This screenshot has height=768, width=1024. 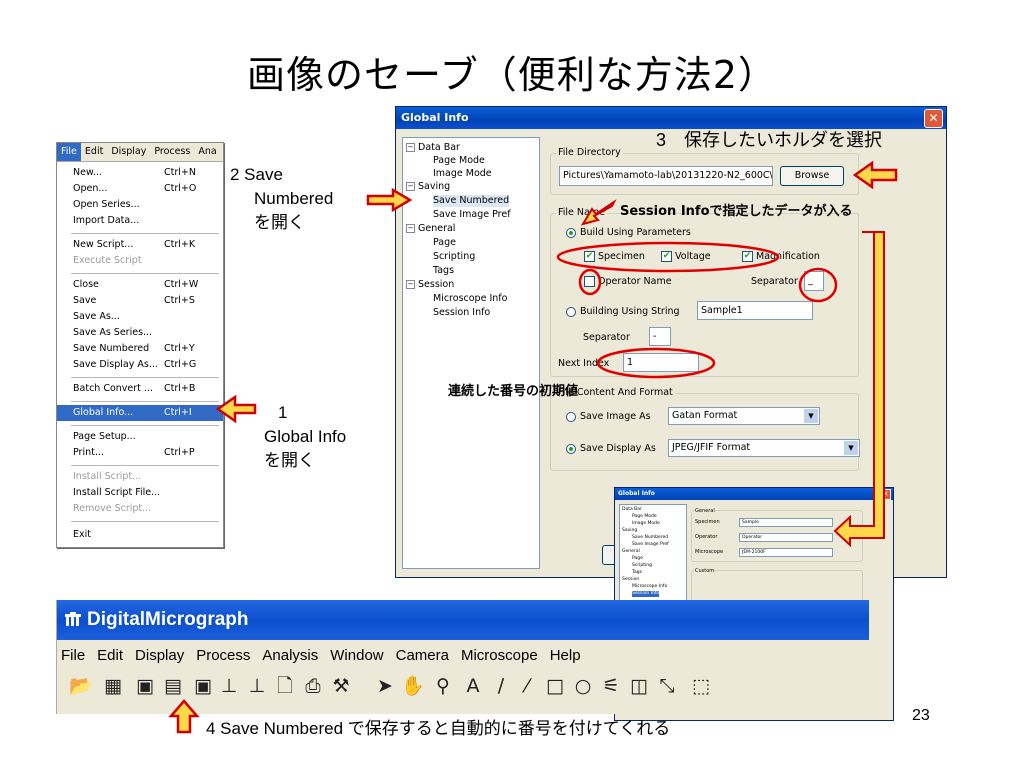 I want to click on session-note: Session Infoで指定したデータが入る, so click(x=736, y=211).